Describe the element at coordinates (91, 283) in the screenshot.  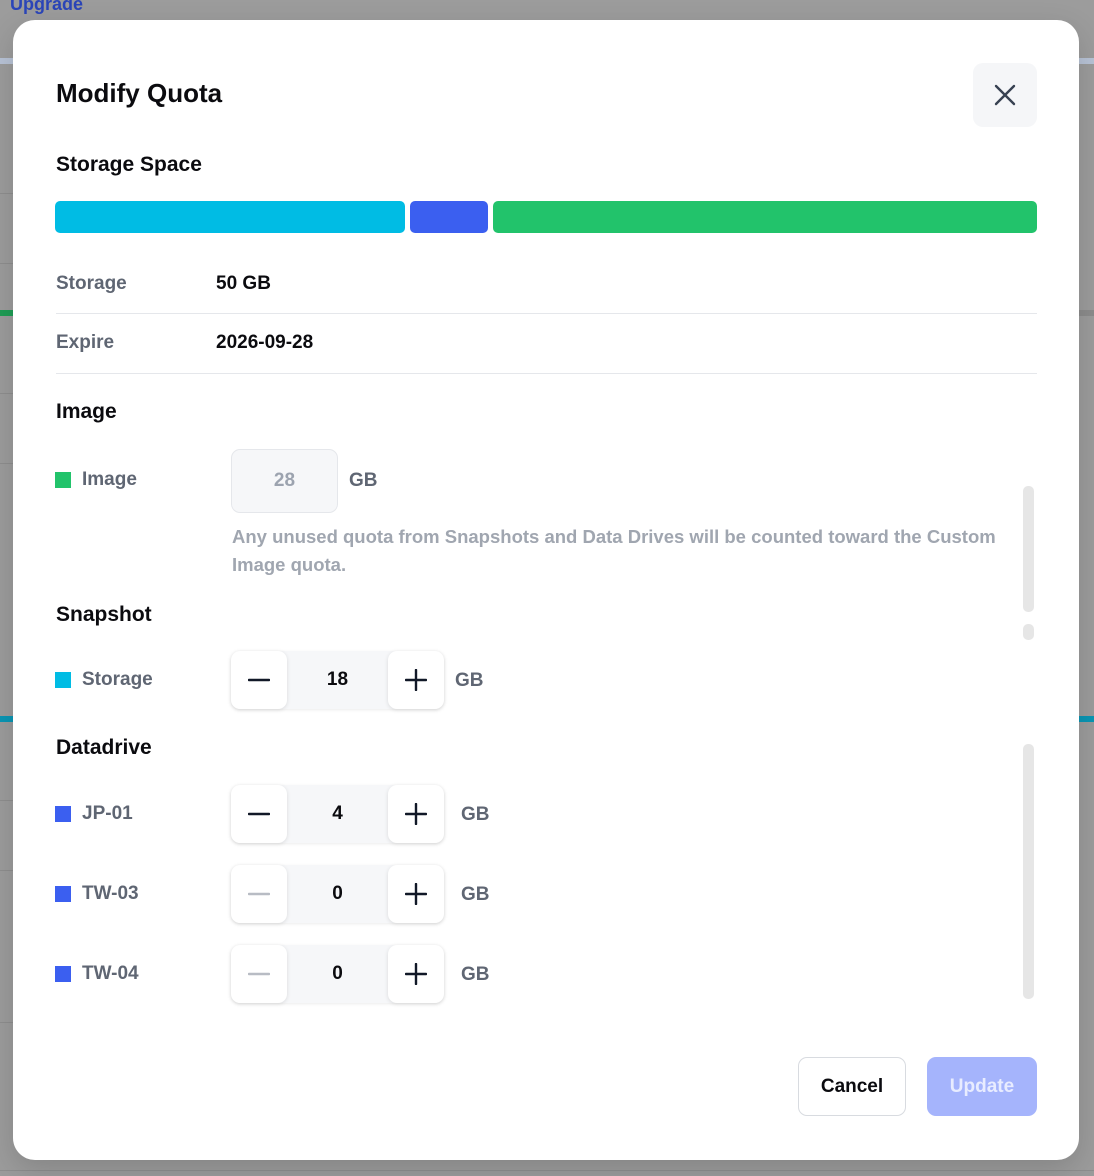
I see `storage-label: Storage` at that location.